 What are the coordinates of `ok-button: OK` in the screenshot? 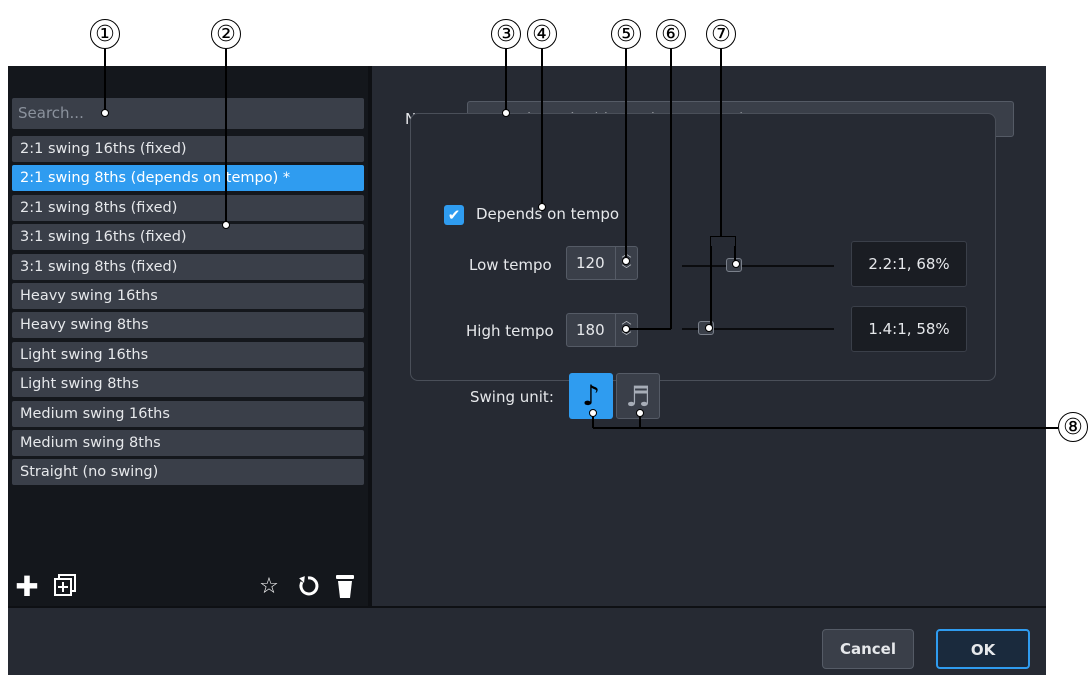 It's located at (983, 649).